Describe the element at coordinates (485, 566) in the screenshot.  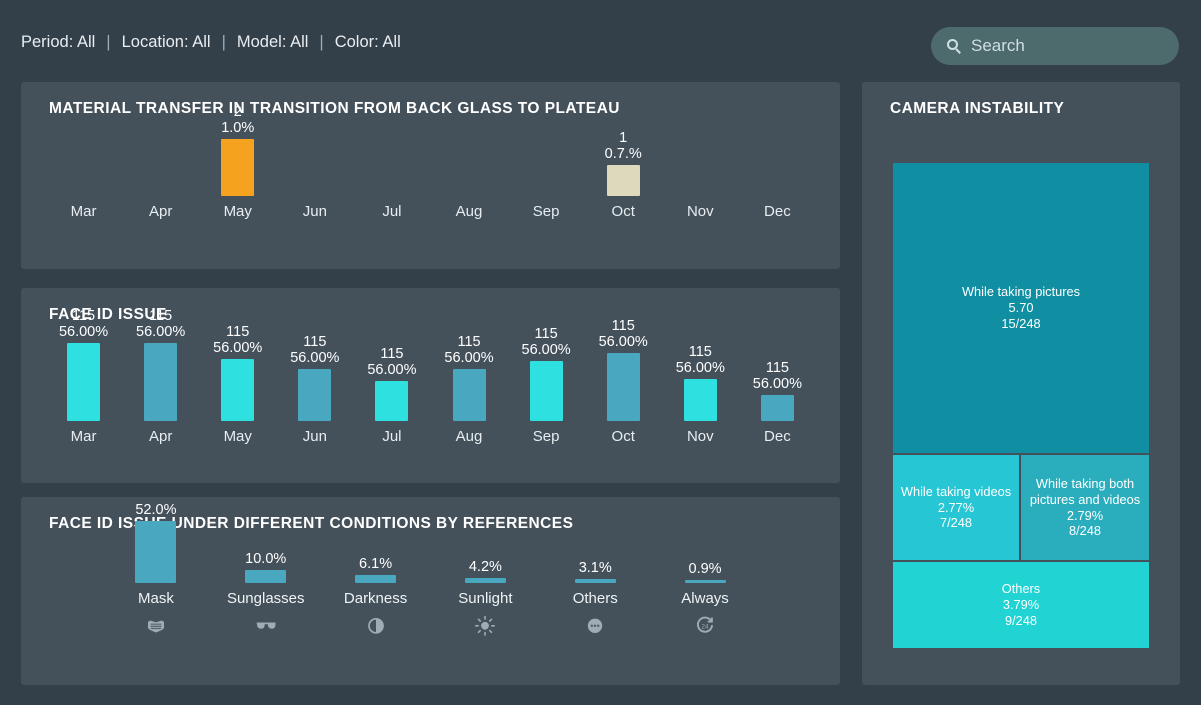
I see `bar-value-label: 4.2%` at that location.